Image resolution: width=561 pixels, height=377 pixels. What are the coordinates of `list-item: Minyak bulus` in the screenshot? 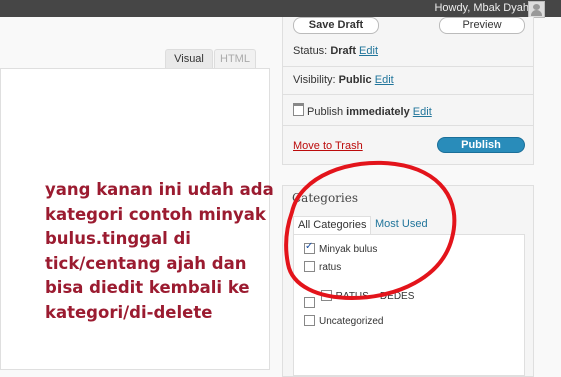 It's located at (341, 248).